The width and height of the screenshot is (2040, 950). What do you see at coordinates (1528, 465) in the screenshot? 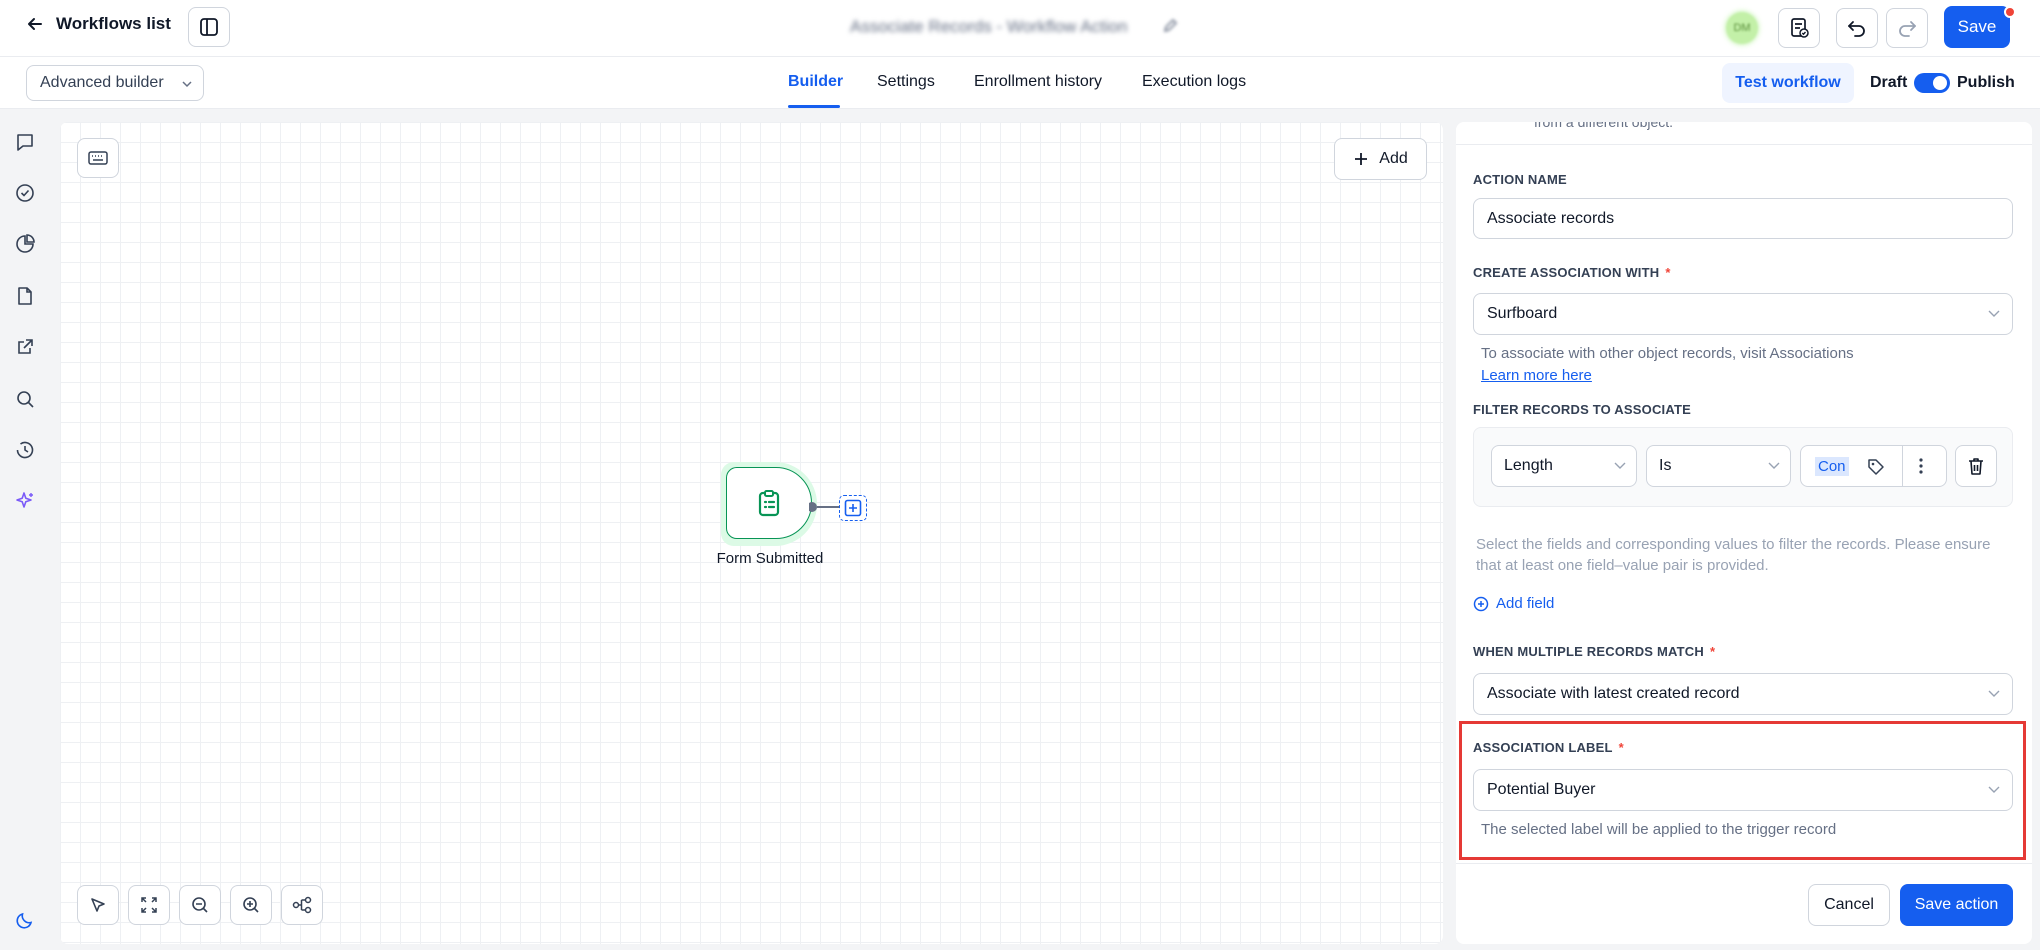
I see `filter-field-value: Length` at bounding box center [1528, 465].